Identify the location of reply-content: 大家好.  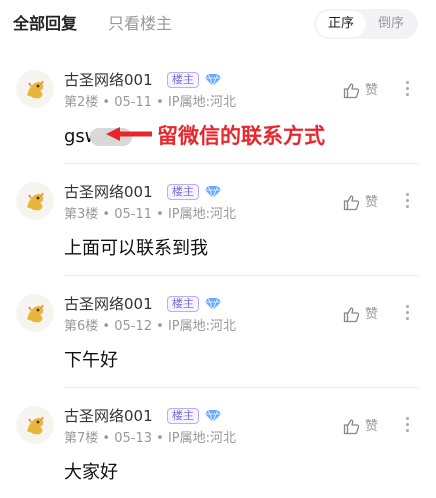
(91, 472).